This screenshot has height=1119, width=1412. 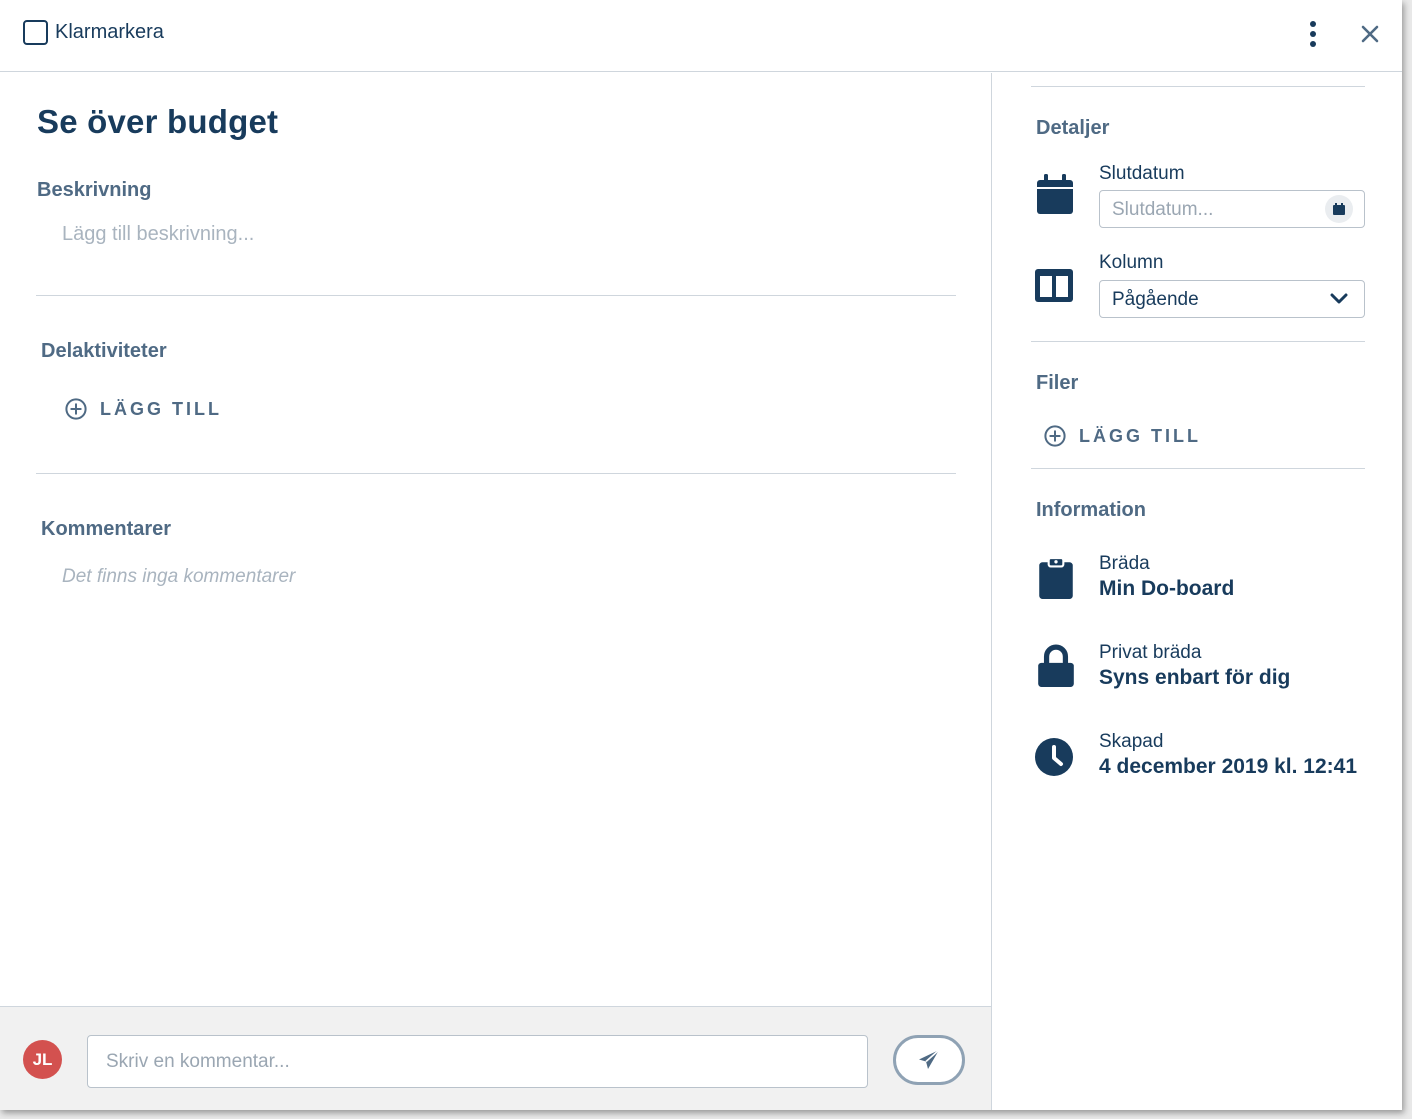 I want to click on comments-empty-text: Det finns inga kommentarer, so click(x=179, y=576).